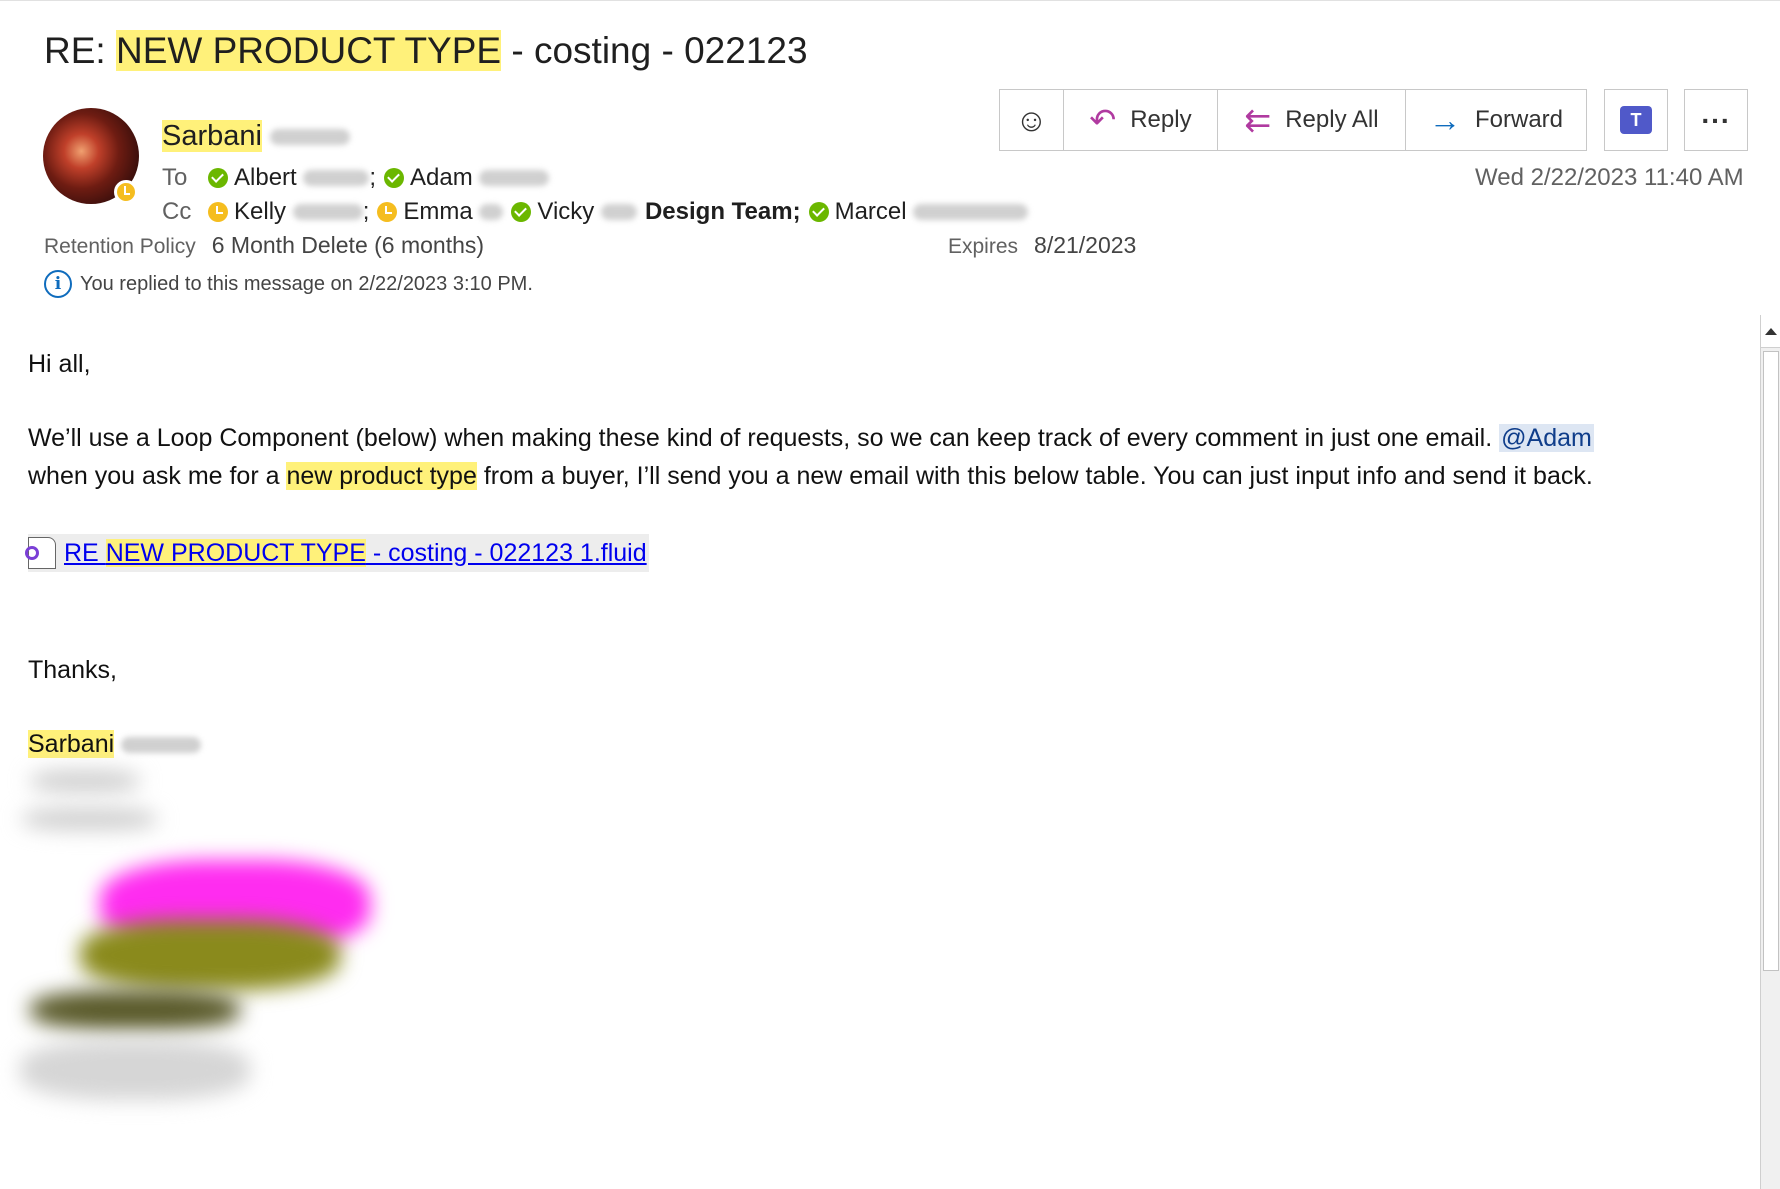  I want to click on top-divider, so click(890, 0).